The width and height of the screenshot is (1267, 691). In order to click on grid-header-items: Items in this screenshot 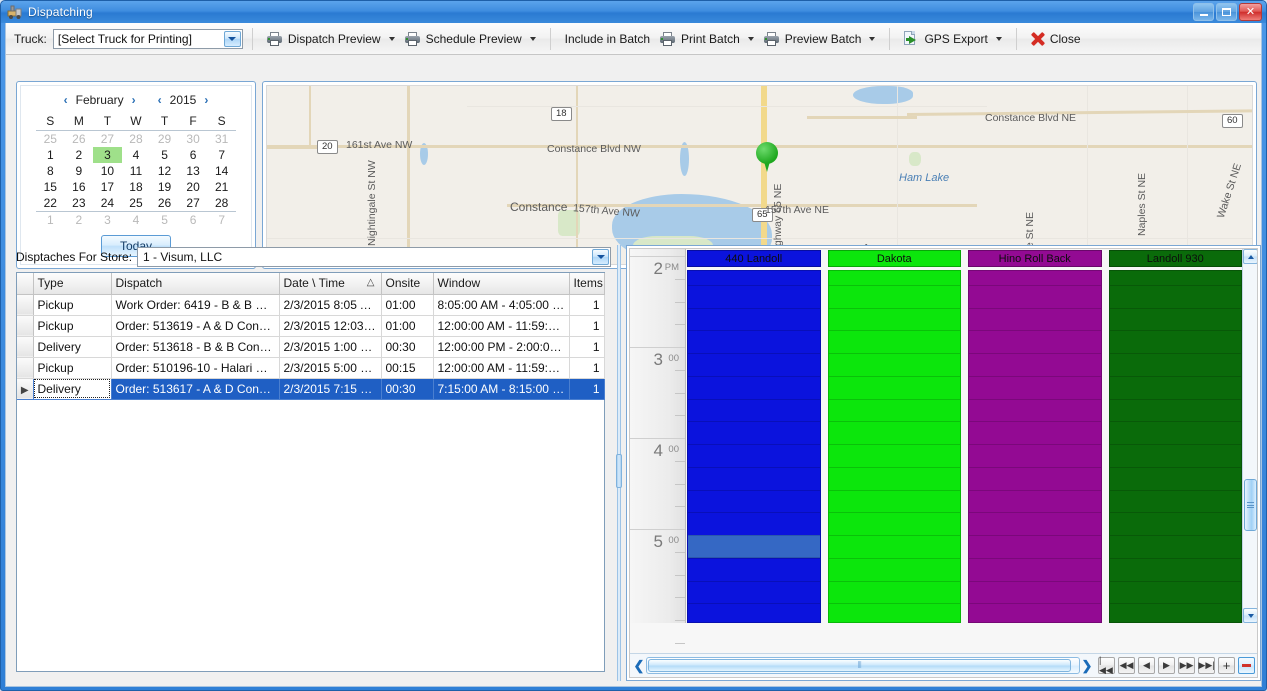, I will do `click(587, 284)`.